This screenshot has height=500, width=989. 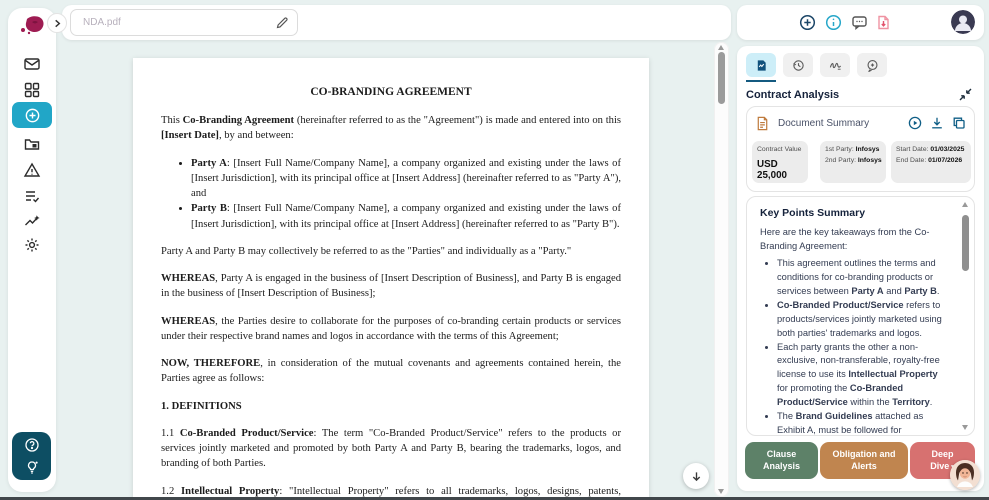 I want to click on settings-icon, so click(x=32, y=245).